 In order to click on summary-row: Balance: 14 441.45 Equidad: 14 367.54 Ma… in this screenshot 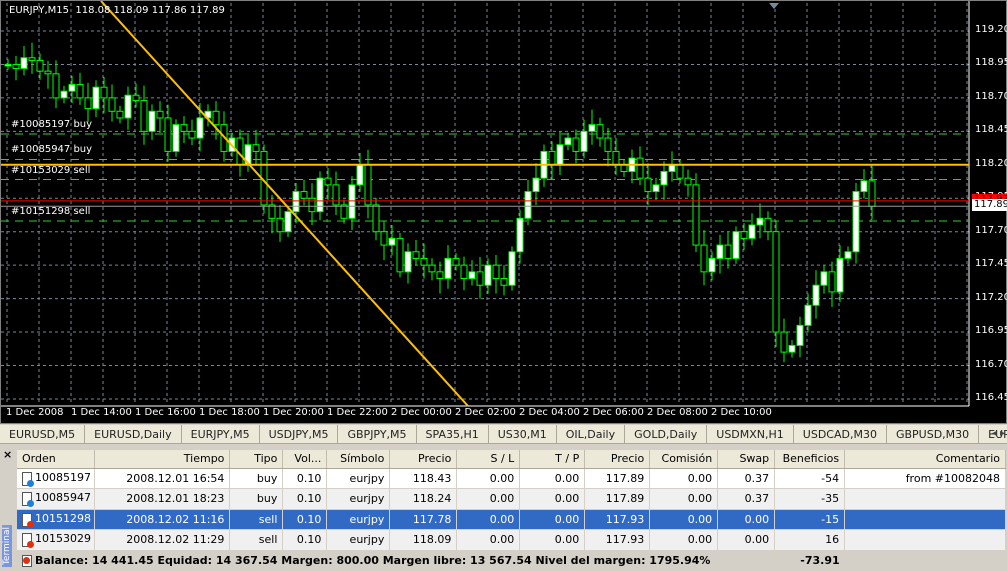, I will do `click(511, 560)`.